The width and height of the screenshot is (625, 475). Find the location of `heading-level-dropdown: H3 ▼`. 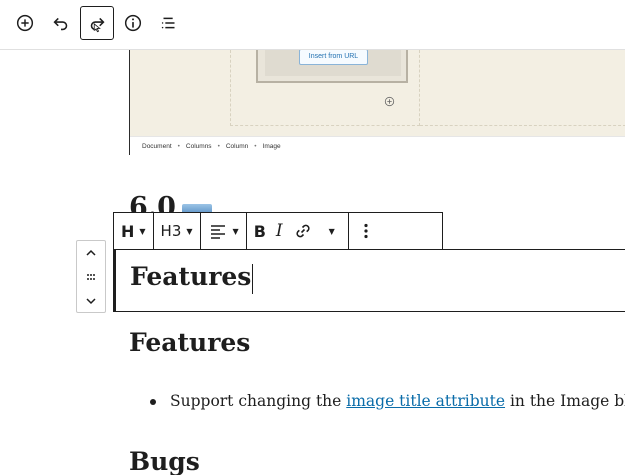

heading-level-dropdown: H3 ▼ is located at coordinates (177, 231).